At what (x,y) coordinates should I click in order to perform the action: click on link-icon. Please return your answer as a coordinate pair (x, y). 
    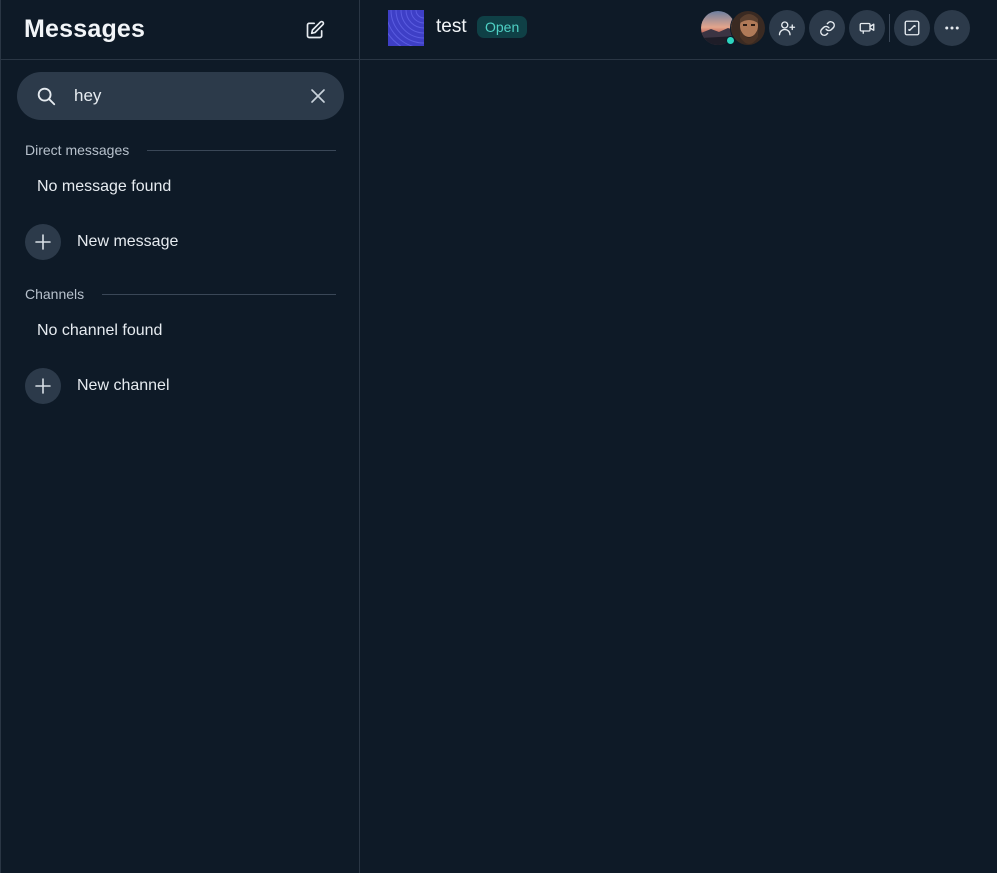
    Looking at the image, I should click on (827, 28).